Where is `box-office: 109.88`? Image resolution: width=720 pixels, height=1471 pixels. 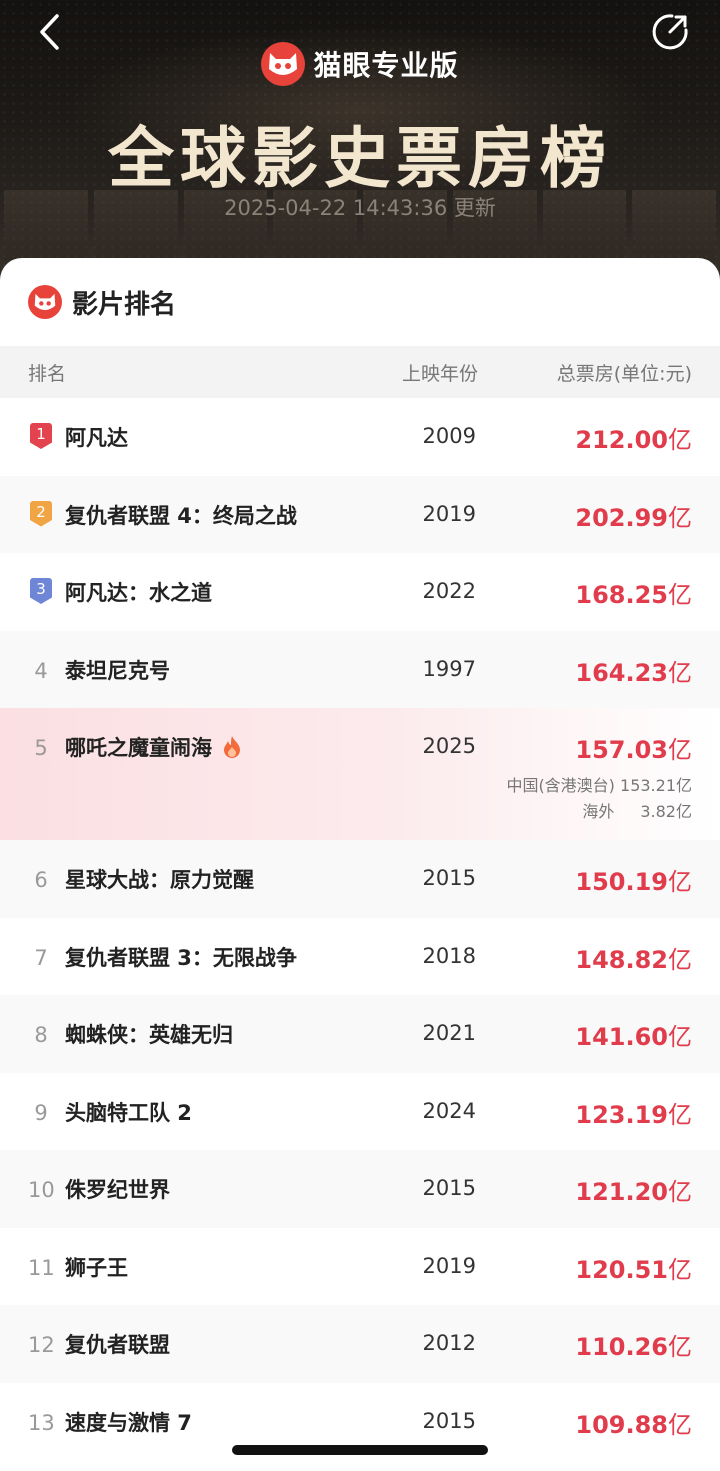 box-office: 109.88 is located at coordinates (621, 1424).